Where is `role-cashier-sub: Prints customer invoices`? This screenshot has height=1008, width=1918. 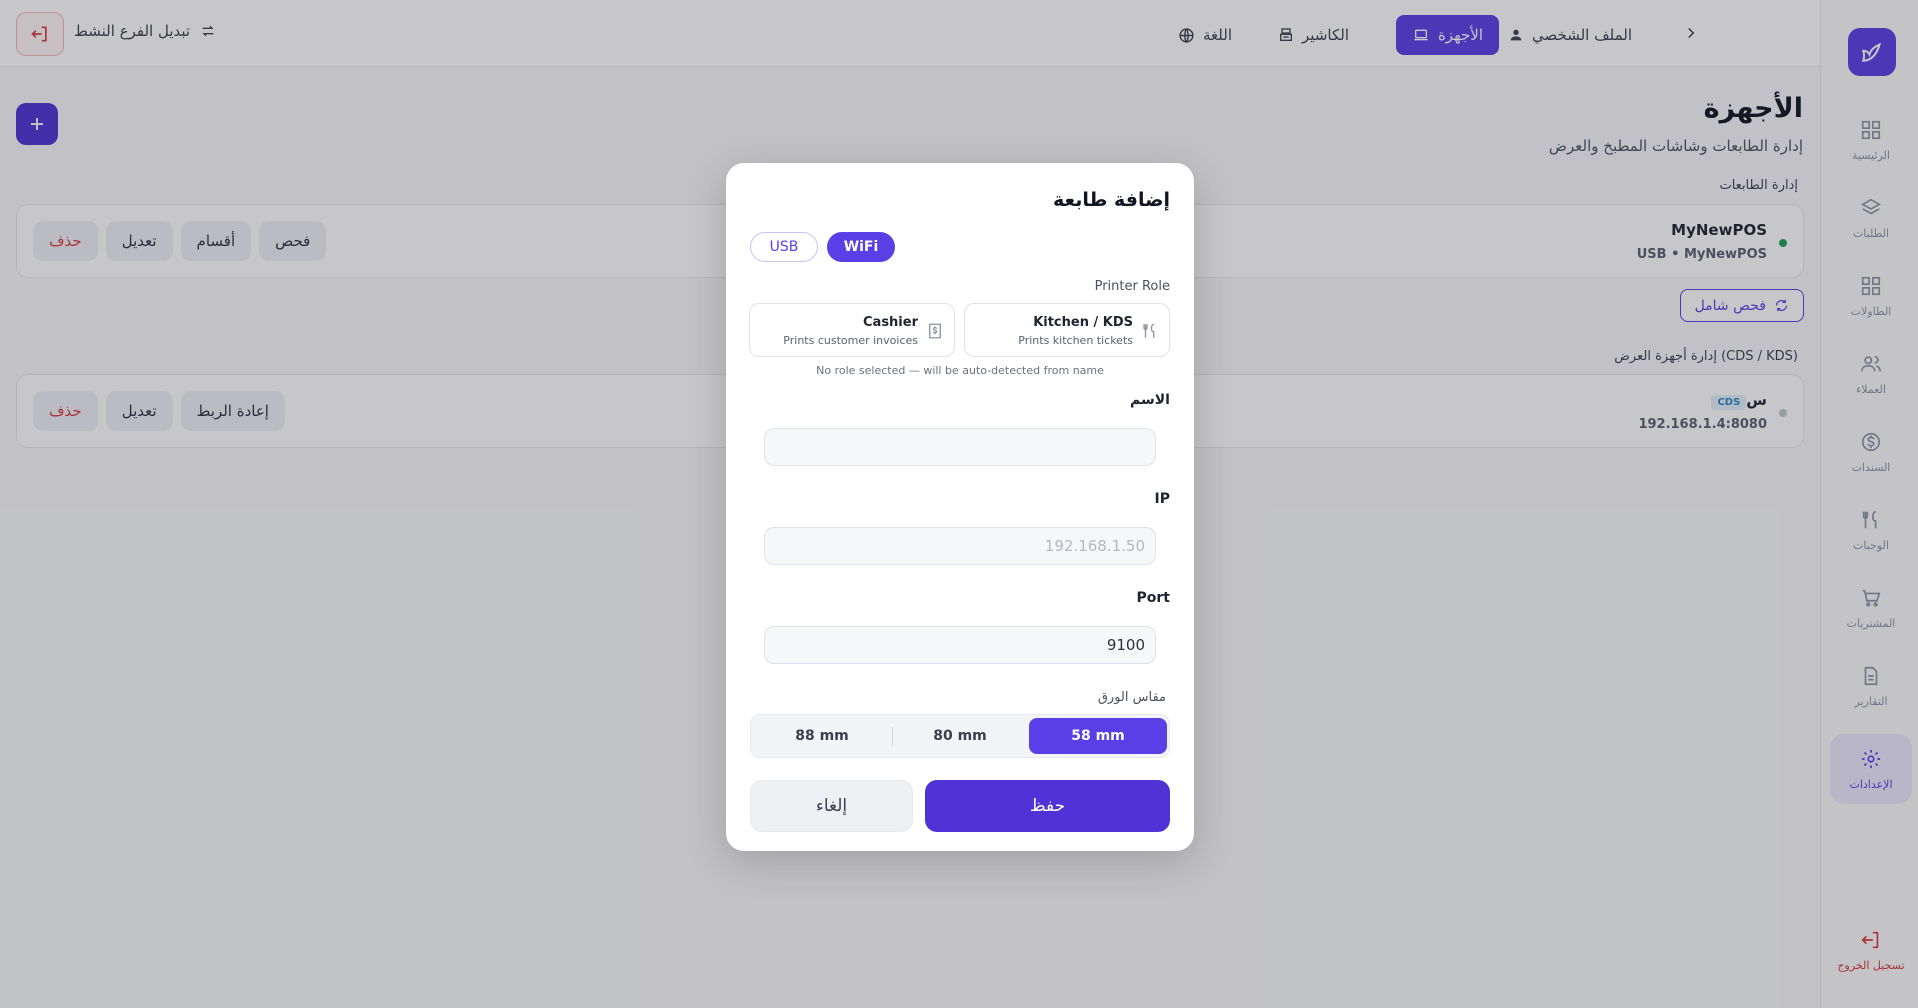
role-cashier-sub: Prints customer invoices is located at coordinates (850, 340).